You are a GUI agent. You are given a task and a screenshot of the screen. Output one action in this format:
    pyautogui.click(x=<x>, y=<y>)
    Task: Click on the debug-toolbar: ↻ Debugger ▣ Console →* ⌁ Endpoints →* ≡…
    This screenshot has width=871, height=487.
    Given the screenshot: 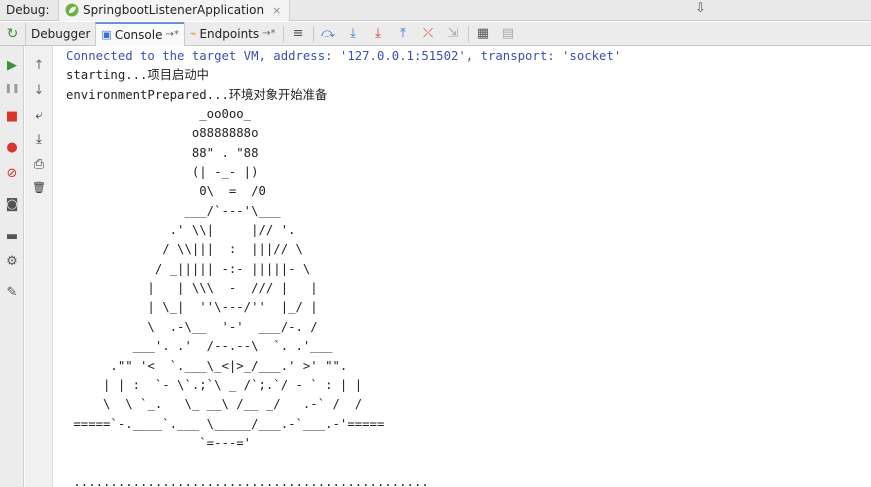 What is the action you would take?
    pyautogui.click(x=435, y=33)
    